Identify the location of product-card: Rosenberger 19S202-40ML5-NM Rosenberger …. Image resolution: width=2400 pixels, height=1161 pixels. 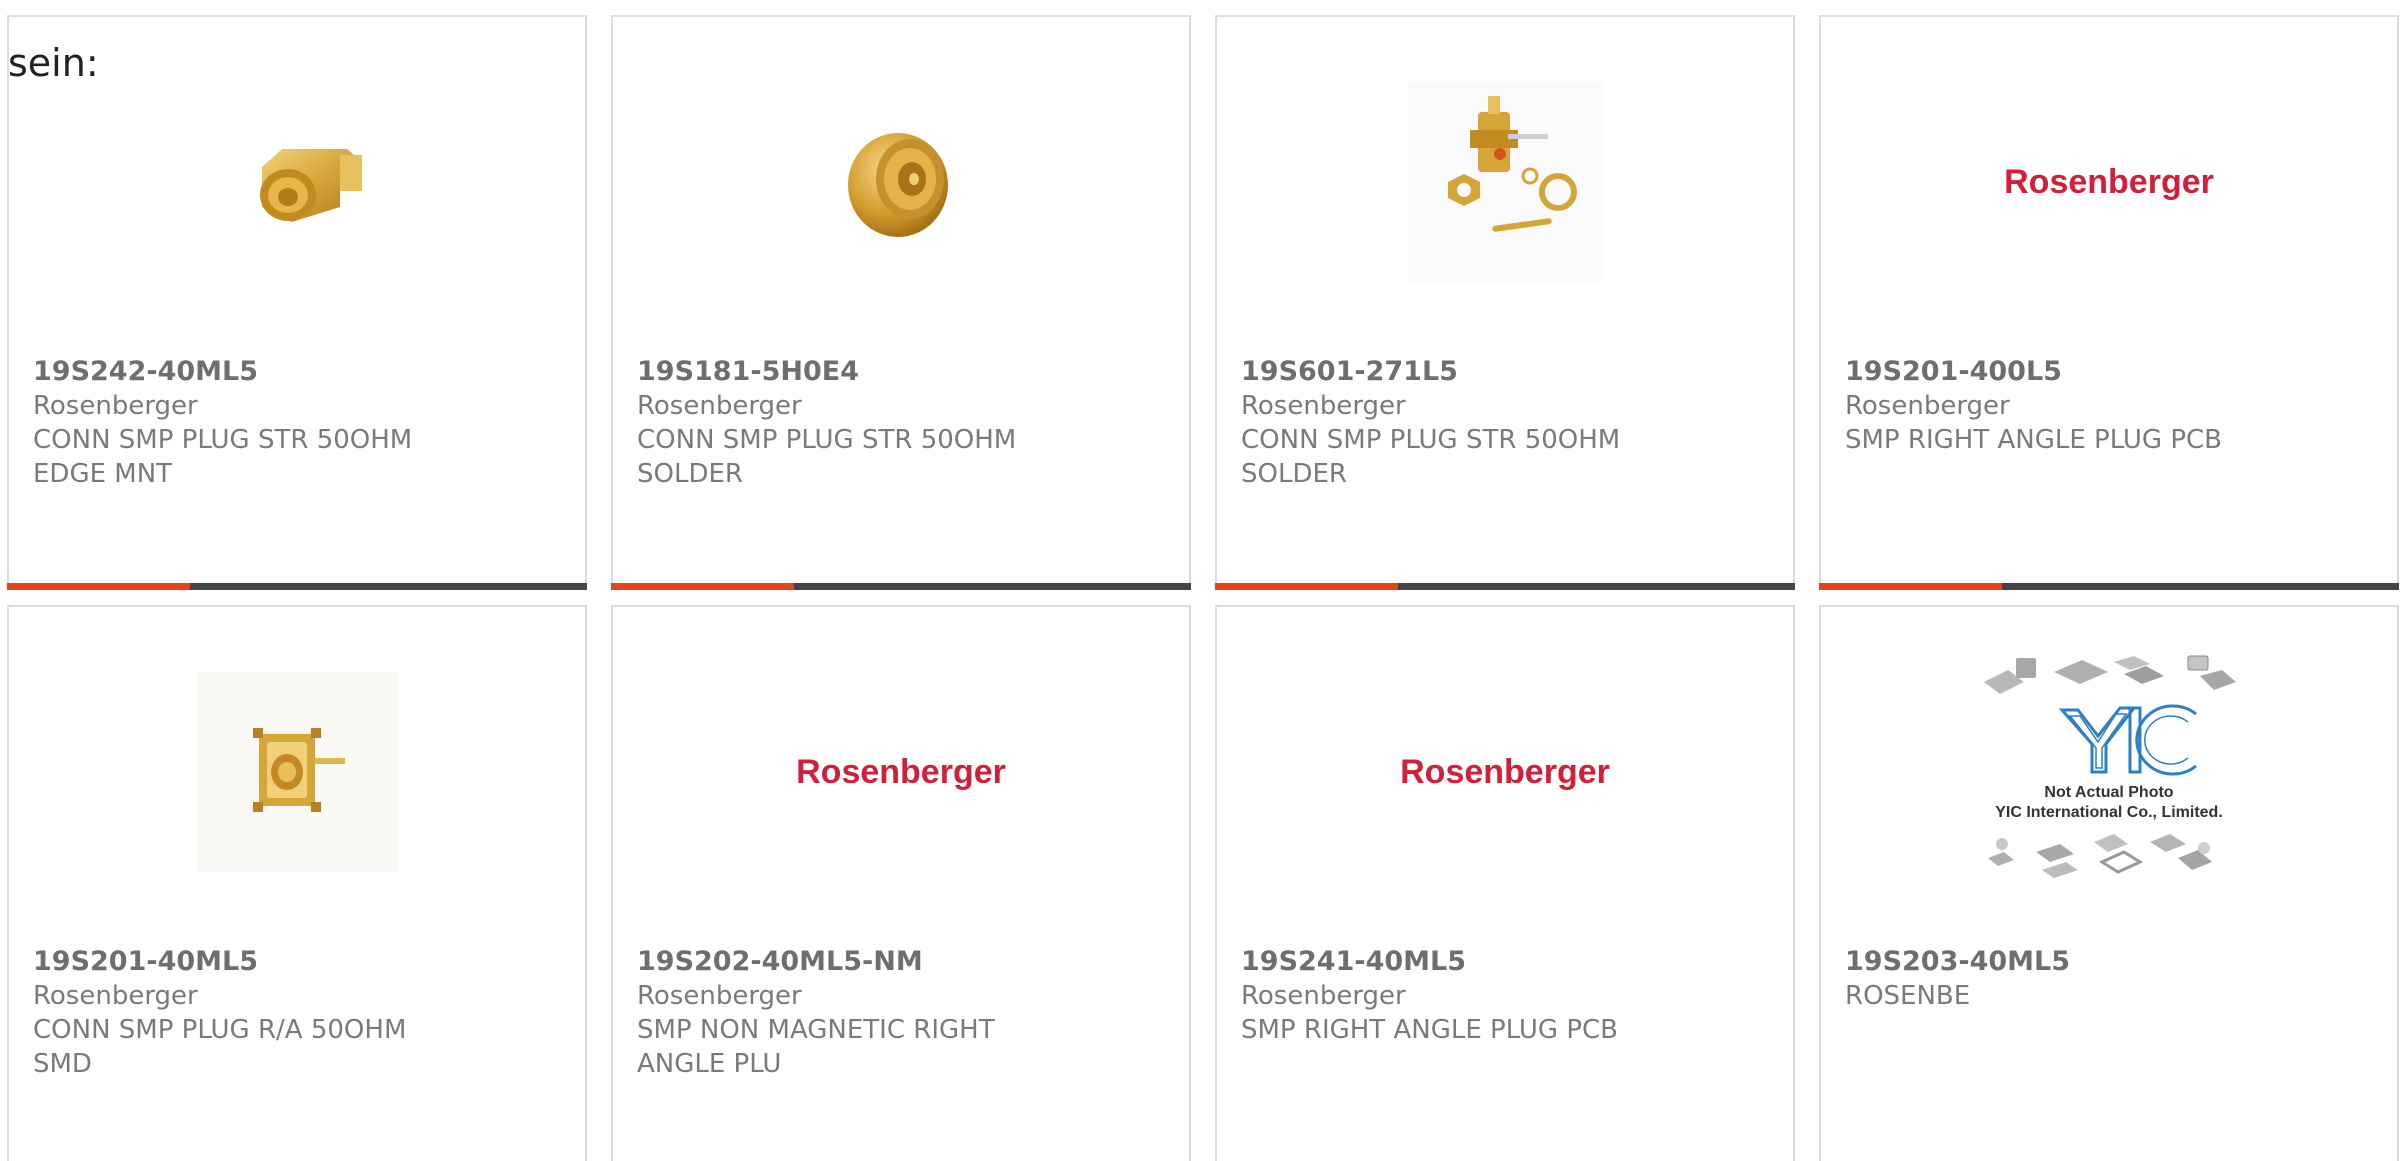
(901, 883).